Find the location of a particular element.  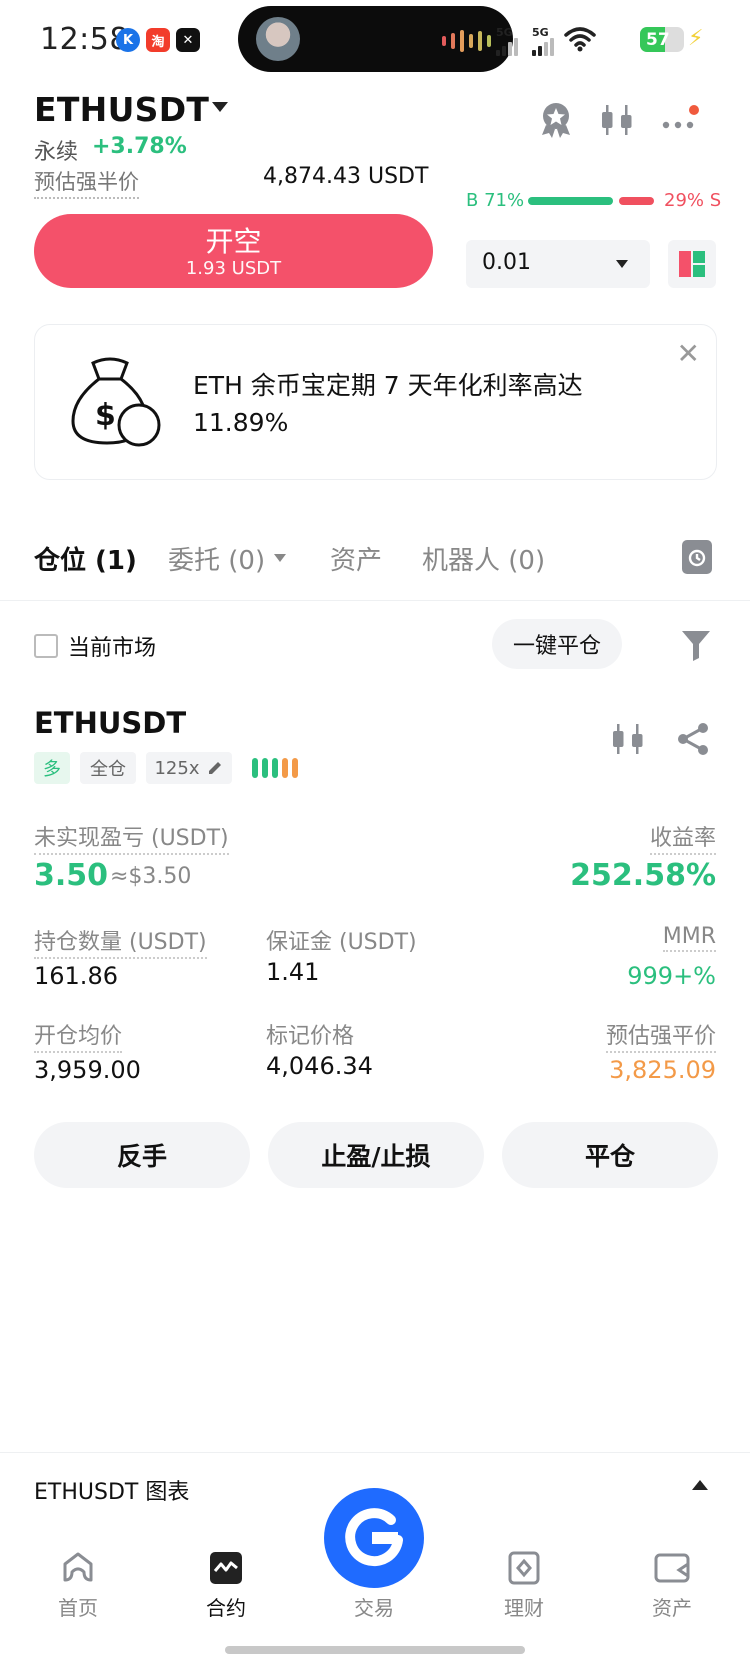

open-short-button: 开空 1.93 USDT is located at coordinates (233, 251).